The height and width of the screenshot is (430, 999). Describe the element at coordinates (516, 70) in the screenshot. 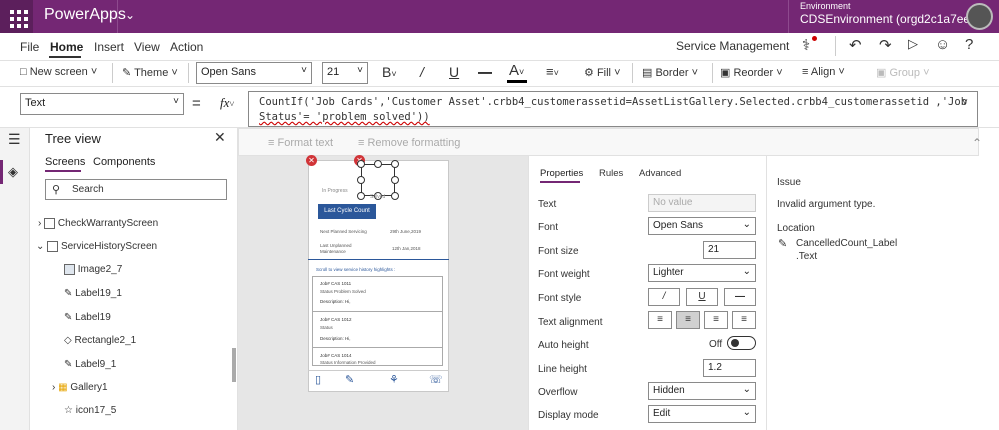

I see `font-color-button: A˅` at that location.